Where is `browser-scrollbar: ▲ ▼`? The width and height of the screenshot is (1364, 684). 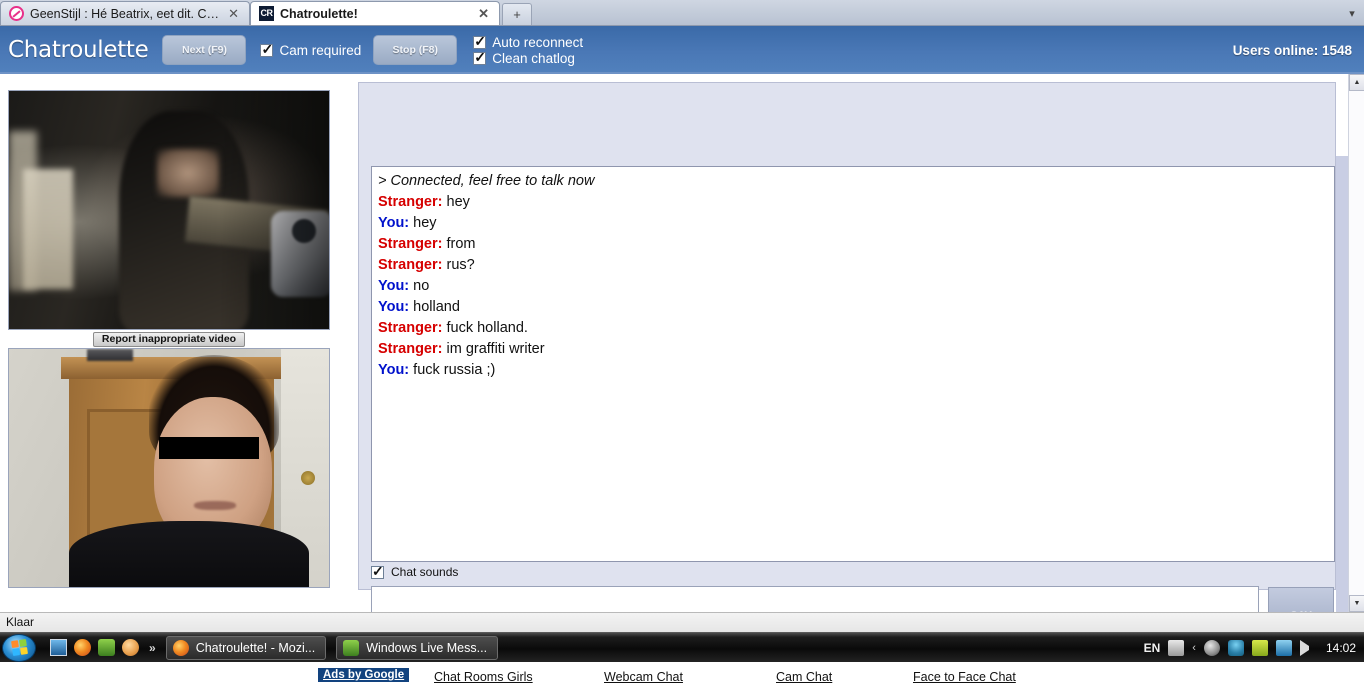
browser-scrollbar: ▲ ▼ is located at coordinates (1356, 343).